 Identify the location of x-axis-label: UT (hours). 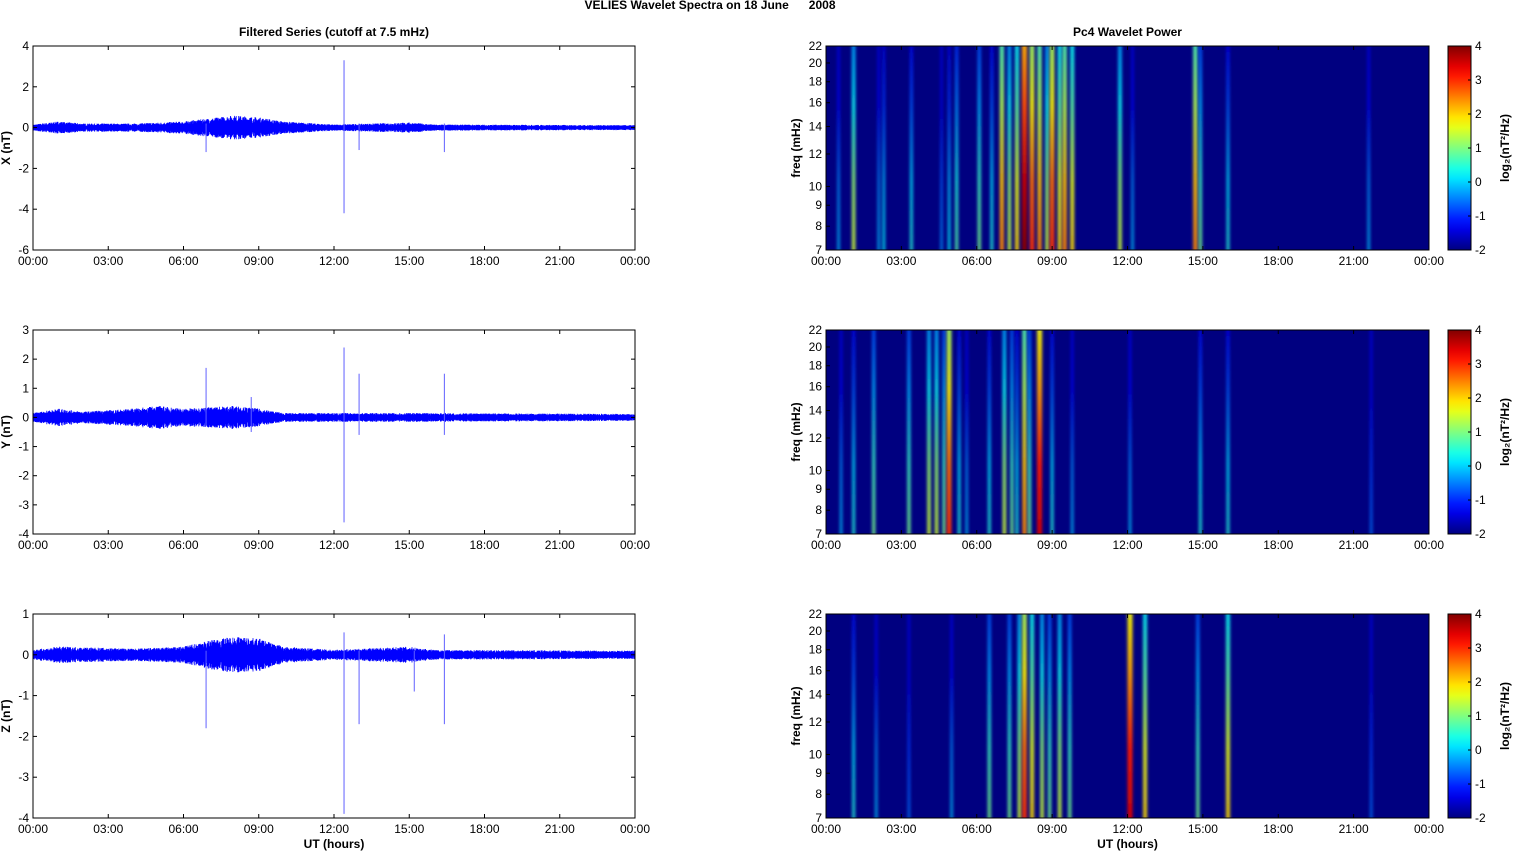
(334, 844).